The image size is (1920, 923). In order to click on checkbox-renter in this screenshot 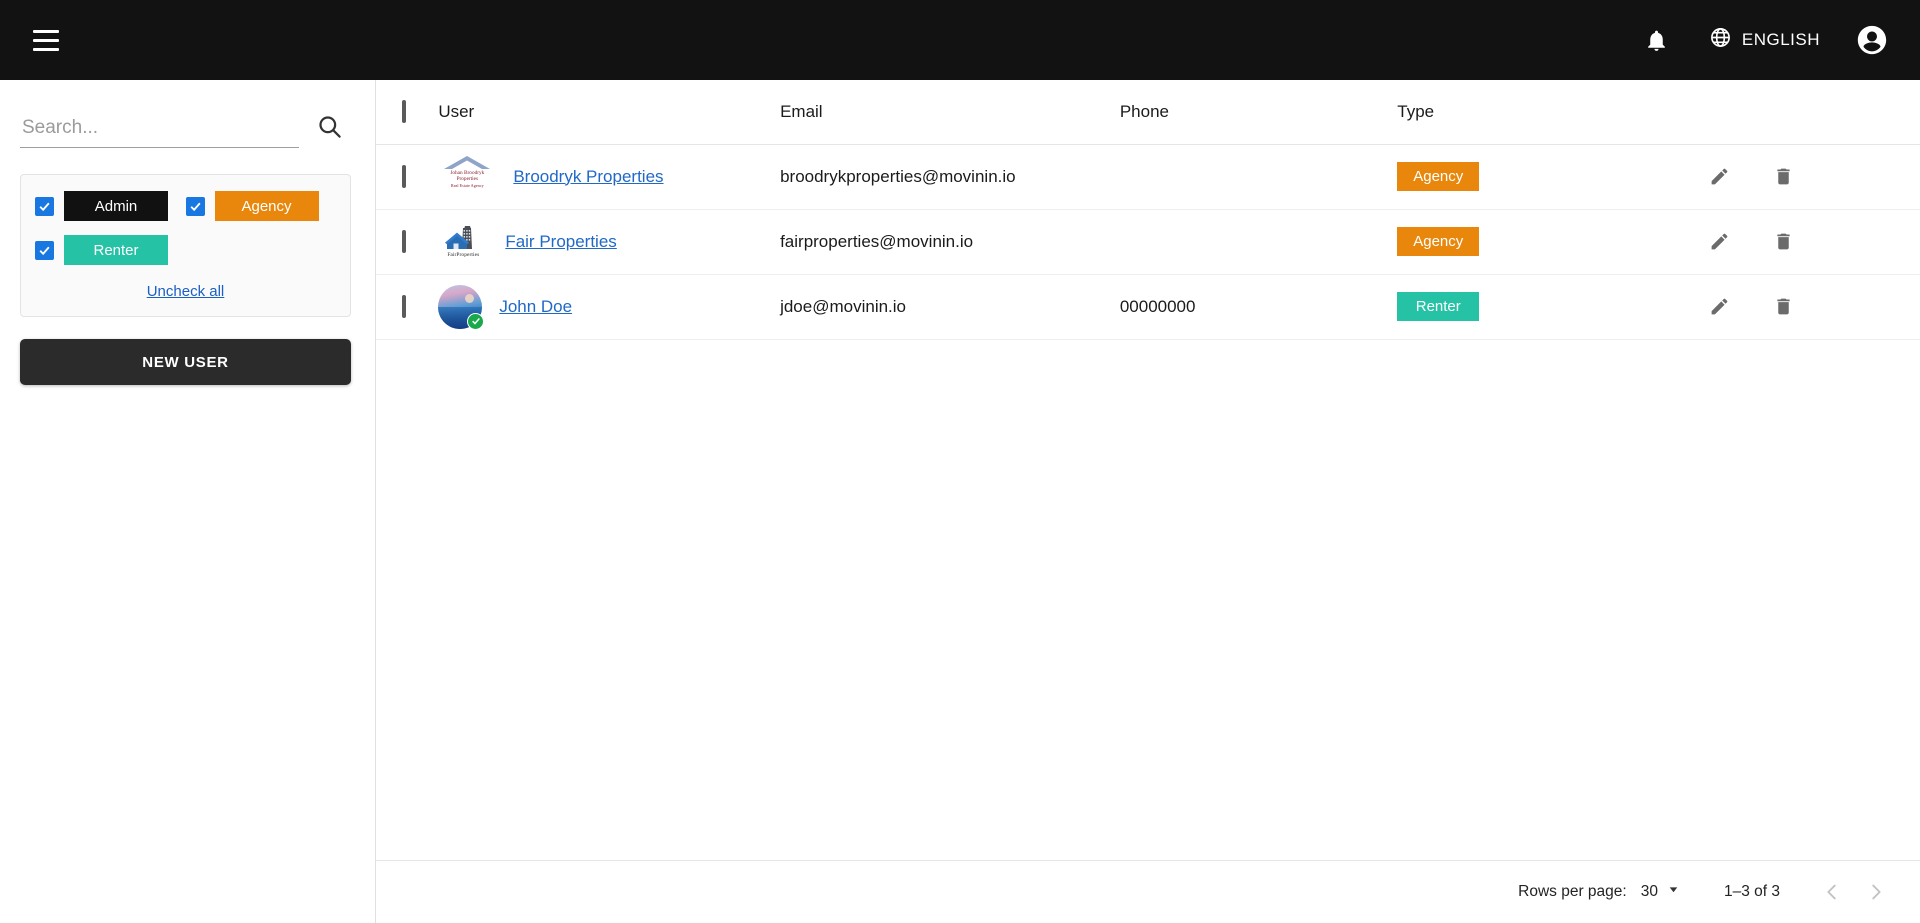, I will do `click(44, 250)`.